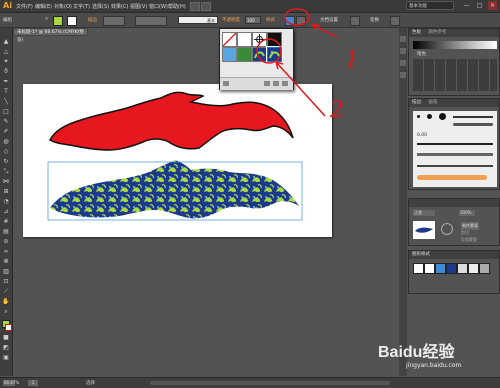  I want to click on brush-pattern, so click(455, 166).